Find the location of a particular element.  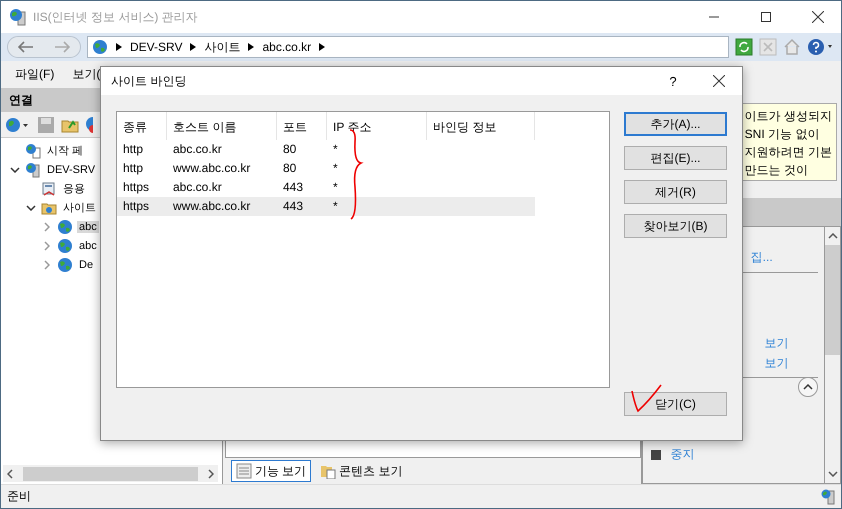

app-icon is located at coordinates (18, 17).